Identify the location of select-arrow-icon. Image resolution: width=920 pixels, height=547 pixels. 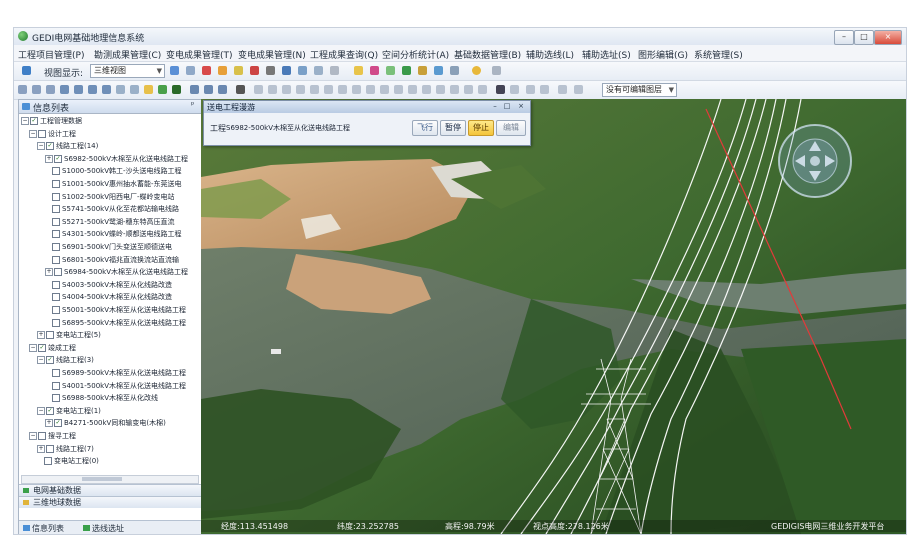
(22, 89).